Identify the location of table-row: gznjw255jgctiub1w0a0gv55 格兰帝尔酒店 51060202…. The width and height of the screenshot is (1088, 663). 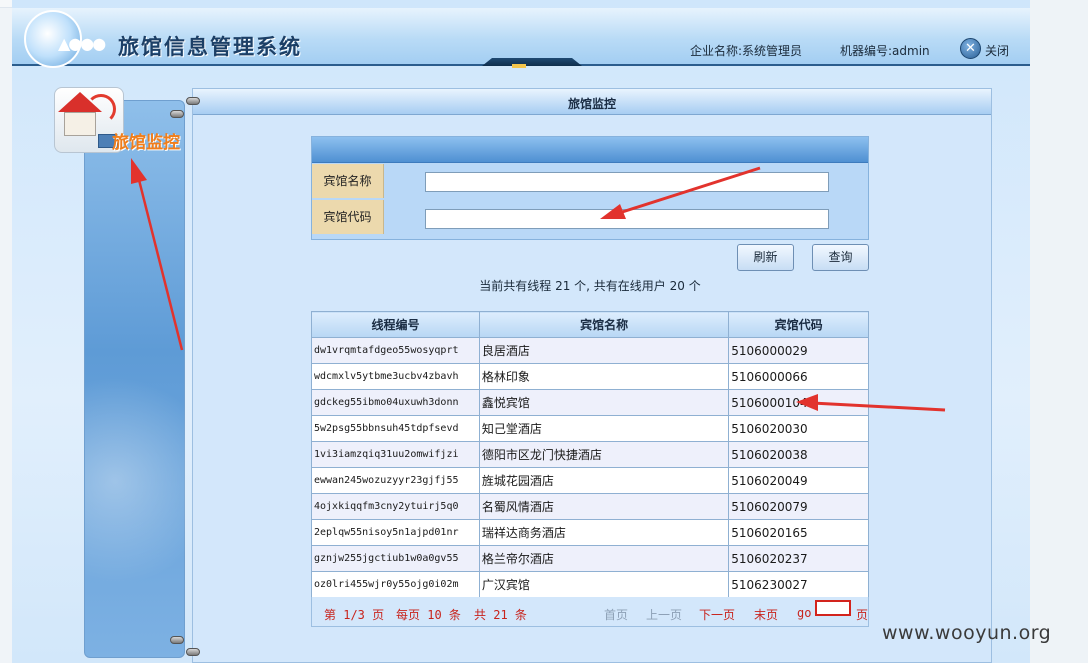
(590, 558).